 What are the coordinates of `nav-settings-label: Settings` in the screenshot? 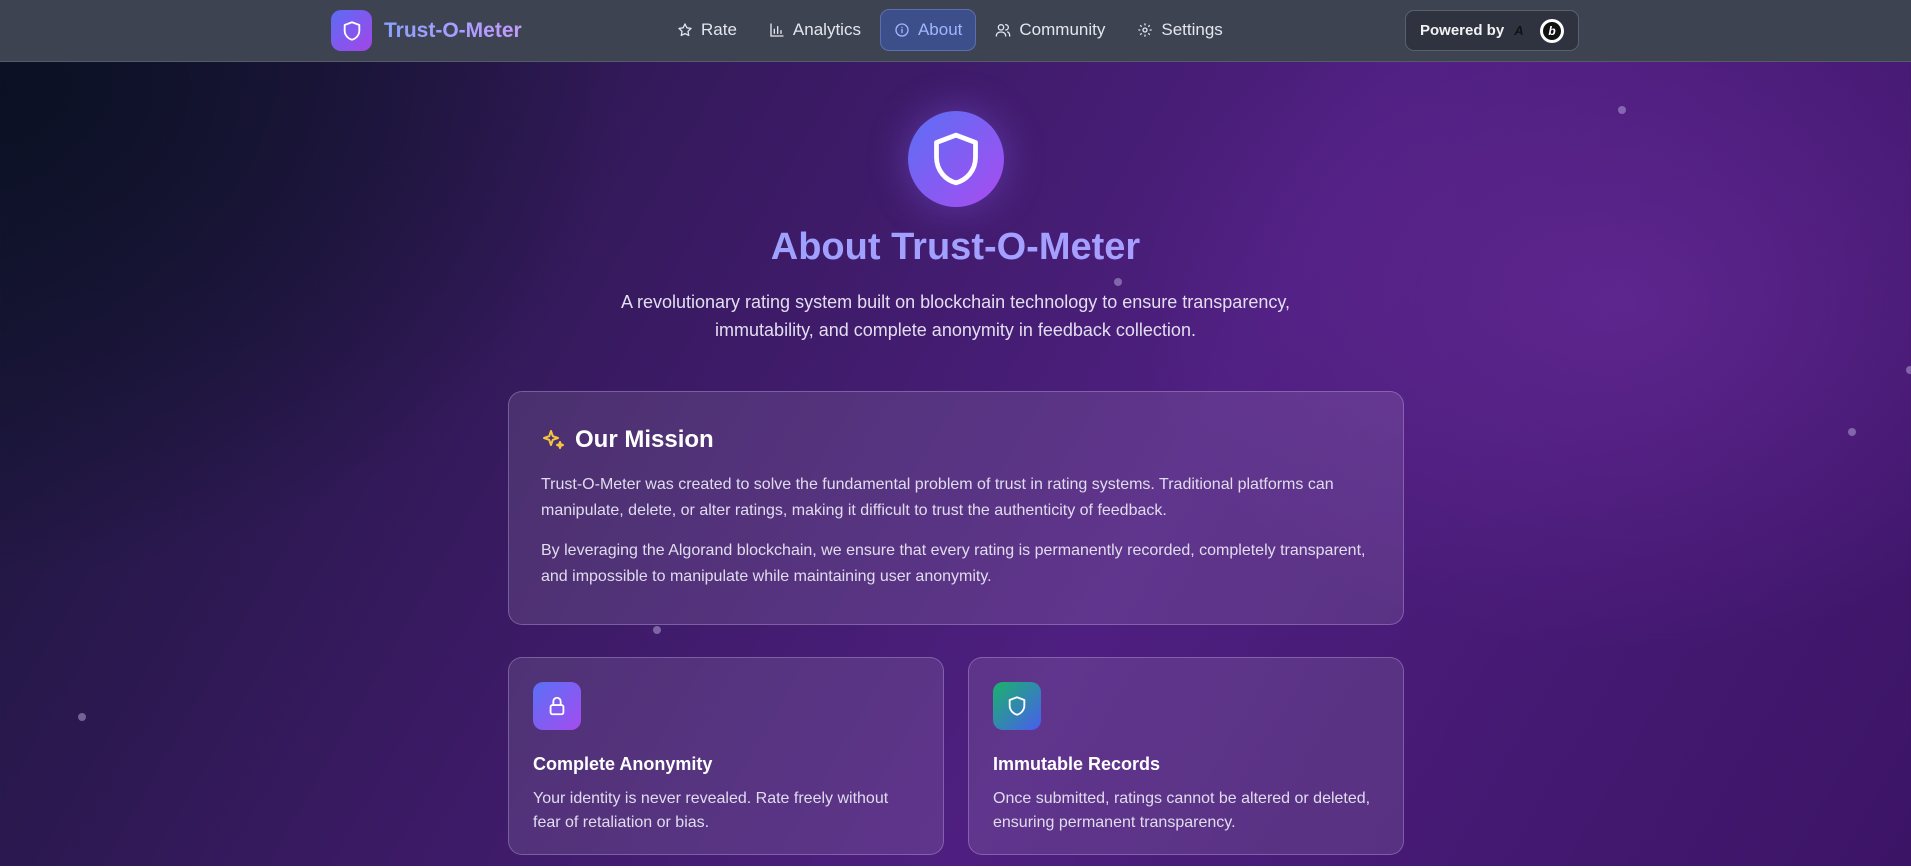 It's located at (1192, 29).